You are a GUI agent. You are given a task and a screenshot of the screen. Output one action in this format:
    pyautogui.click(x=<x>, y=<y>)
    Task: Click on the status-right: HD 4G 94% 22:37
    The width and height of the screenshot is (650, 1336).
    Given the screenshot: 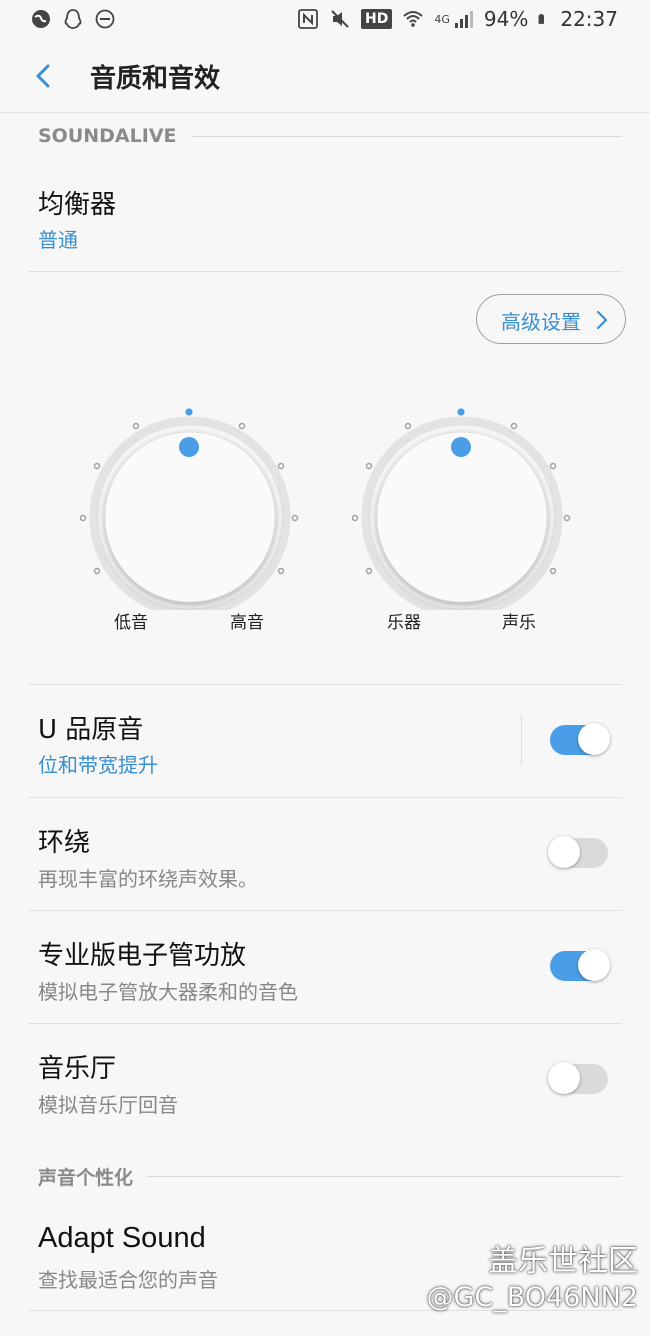 What is the action you would take?
    pyautogui.click(x=457, y=19)
    